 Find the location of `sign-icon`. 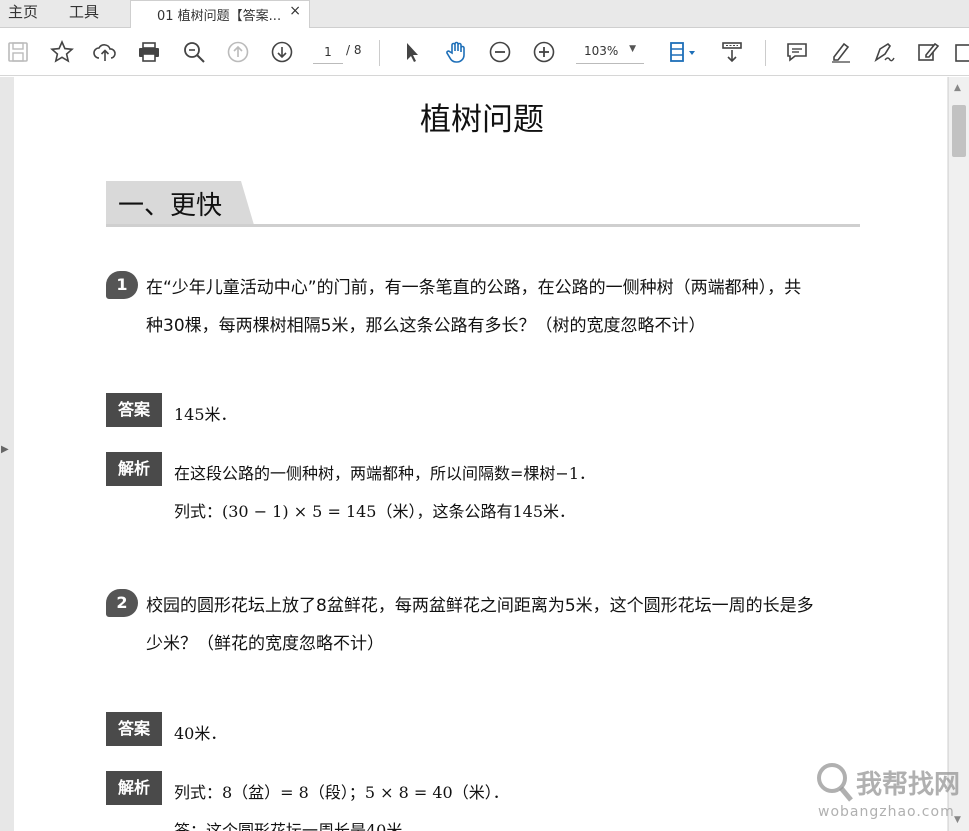

sign-icon is located at coordinates (884, 52).